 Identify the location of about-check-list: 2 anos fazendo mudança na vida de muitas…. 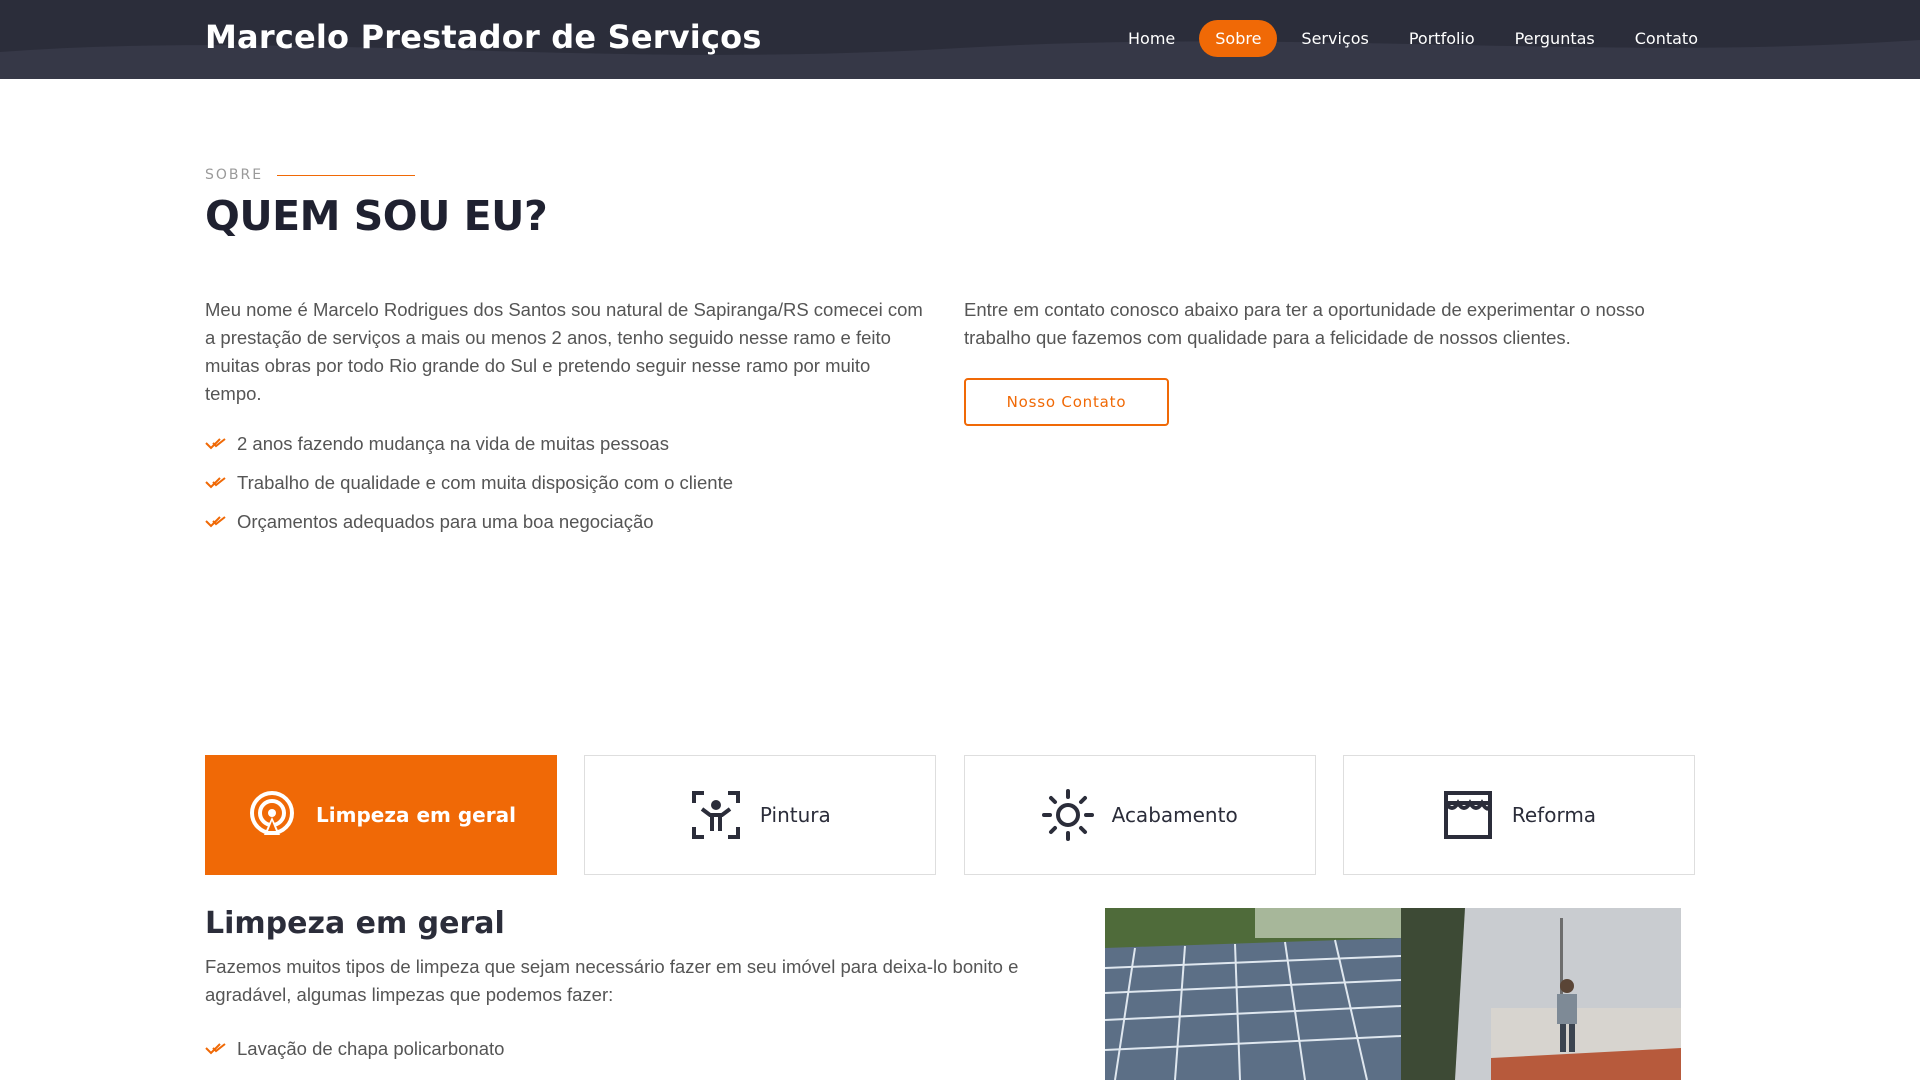
(565, 482).